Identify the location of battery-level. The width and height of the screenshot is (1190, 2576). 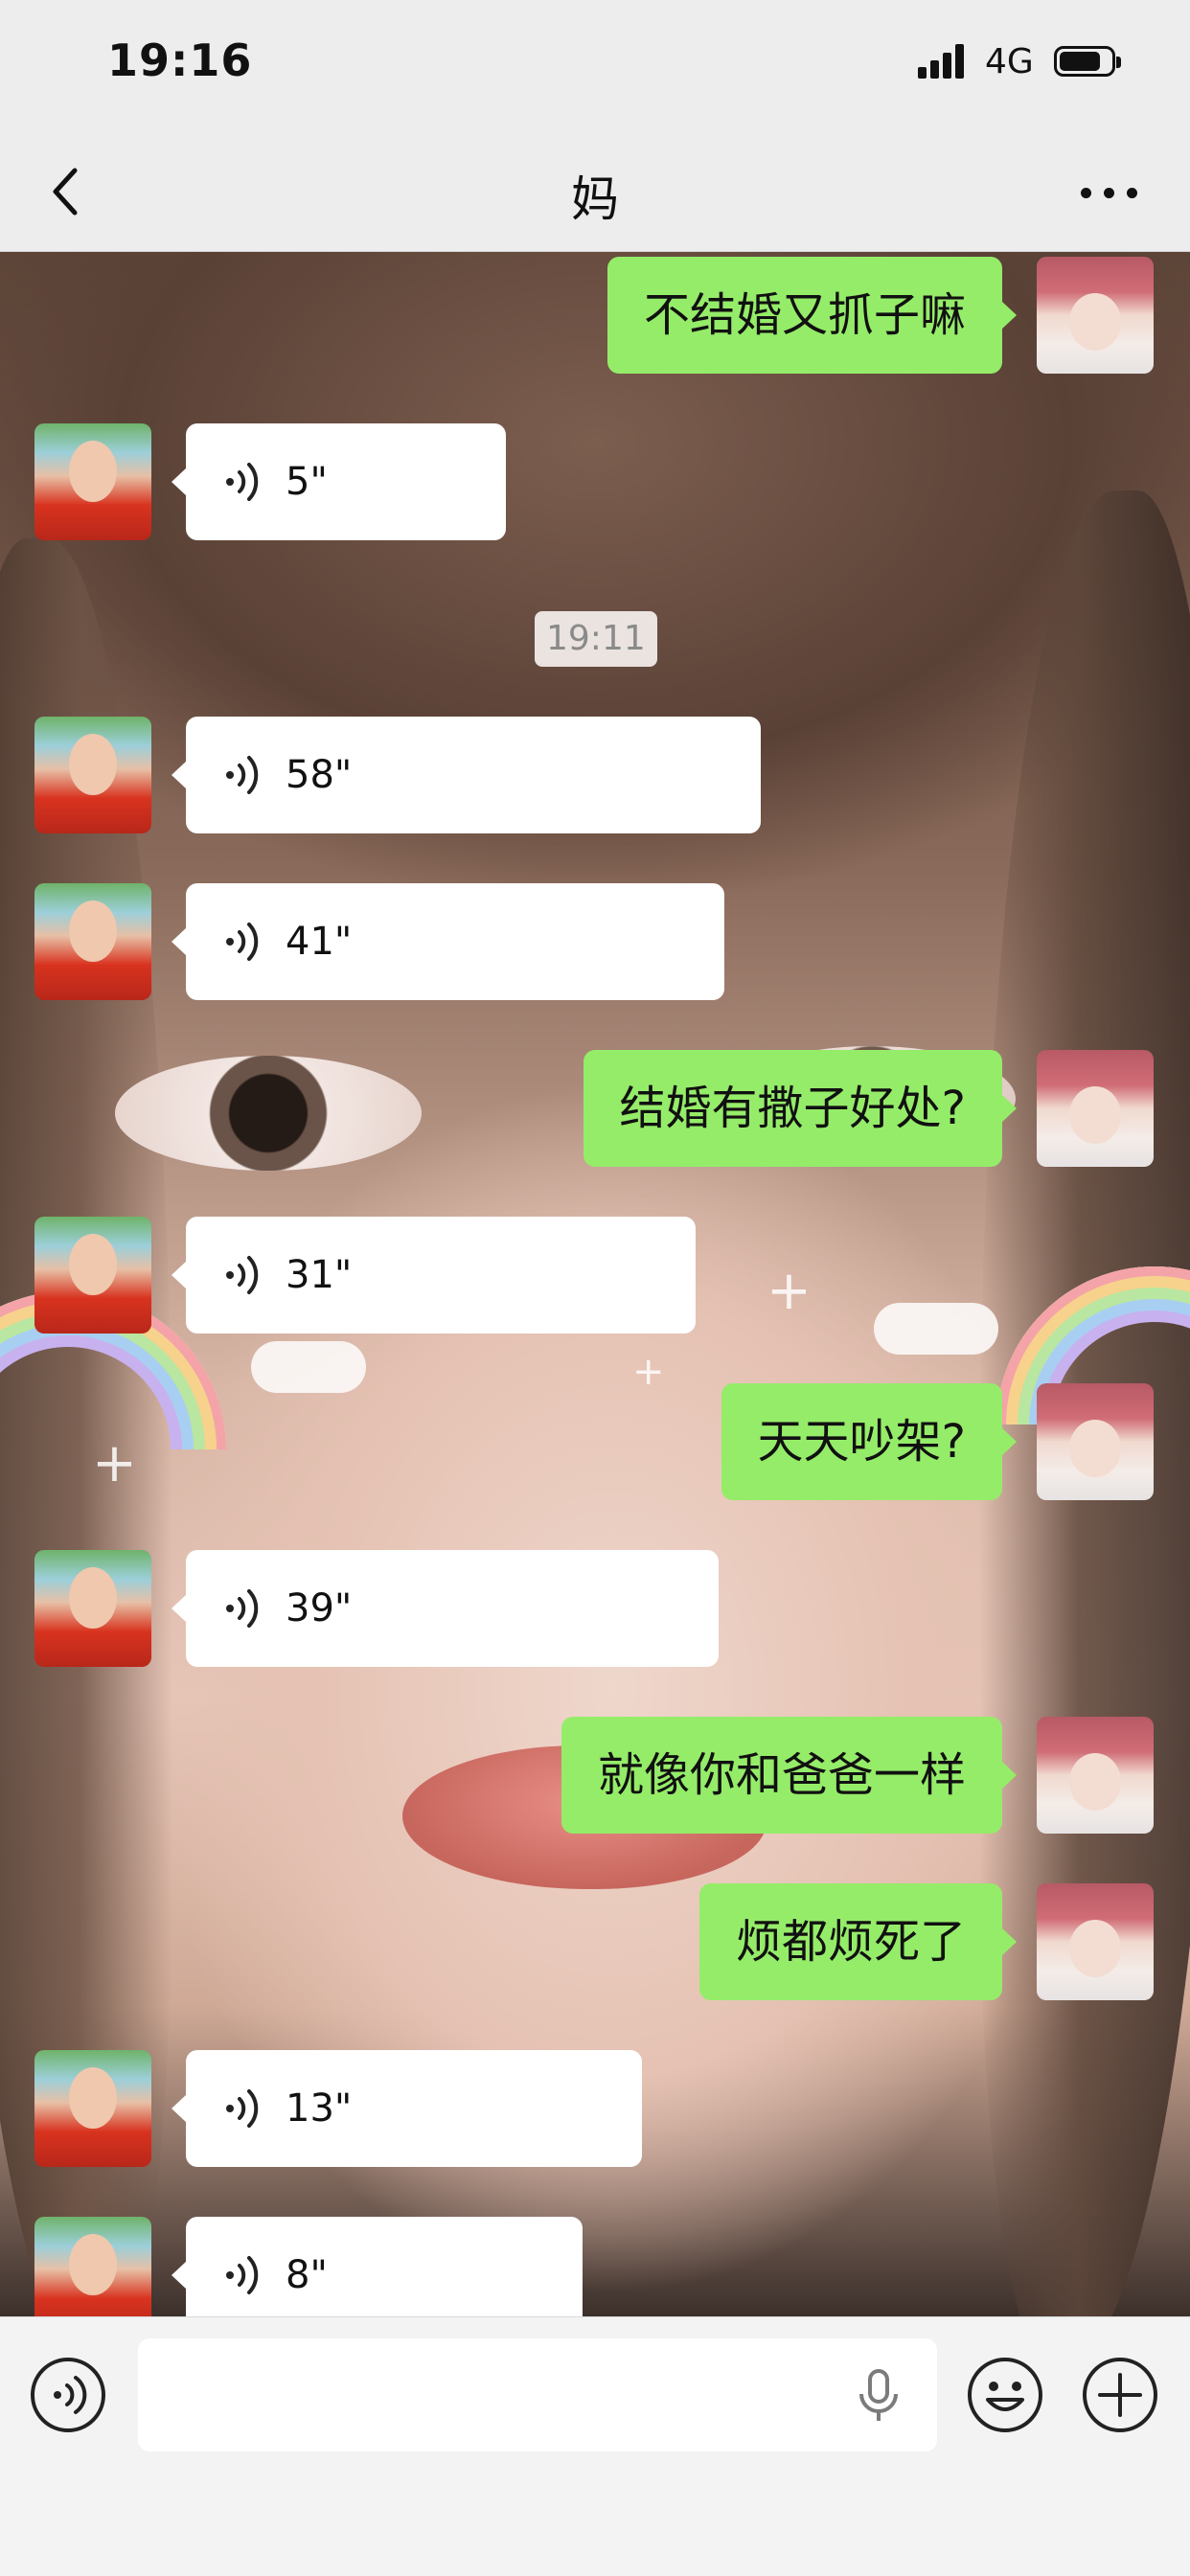
(1080, 62).